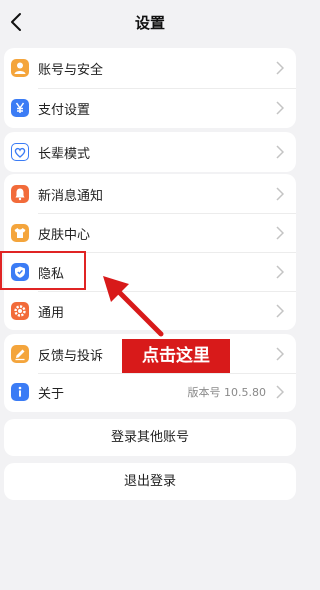 This screenshot has width=320, height=590. Describe the element at coordinates (20, 233) in the screenshot. I see `shirt-icon` at that location.